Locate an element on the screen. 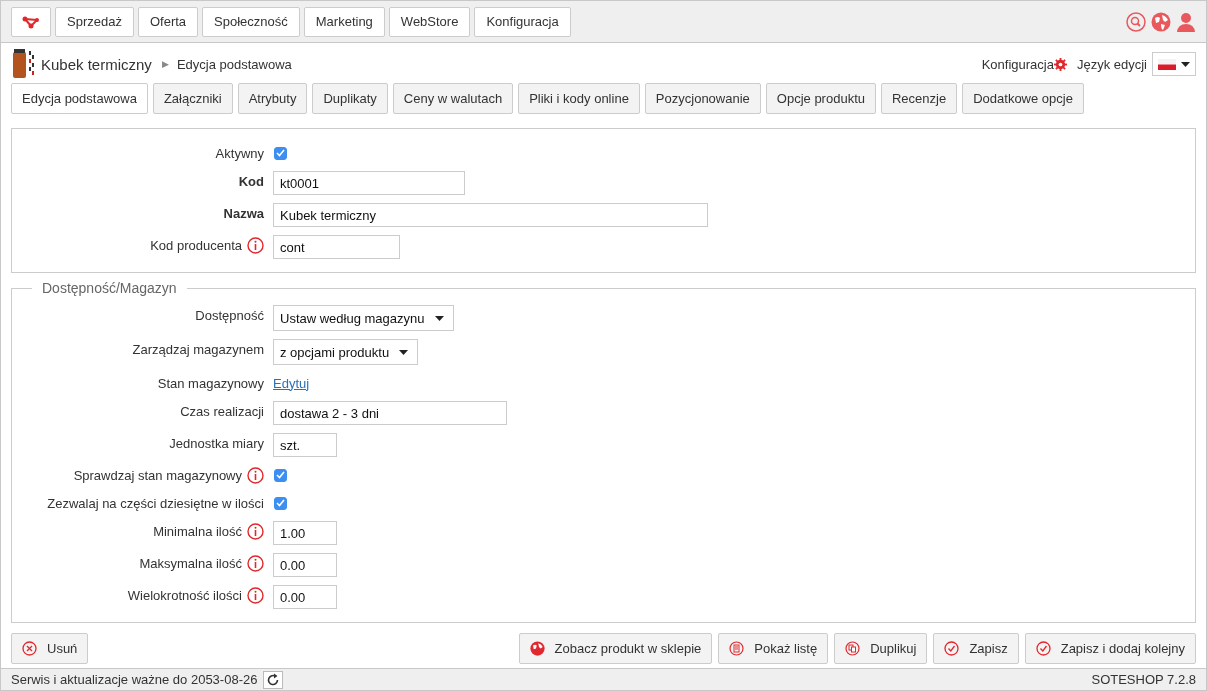 The height and width of the screenshot is (691, 1207). tab: Duplikaty is located at coordinates (350, 98).